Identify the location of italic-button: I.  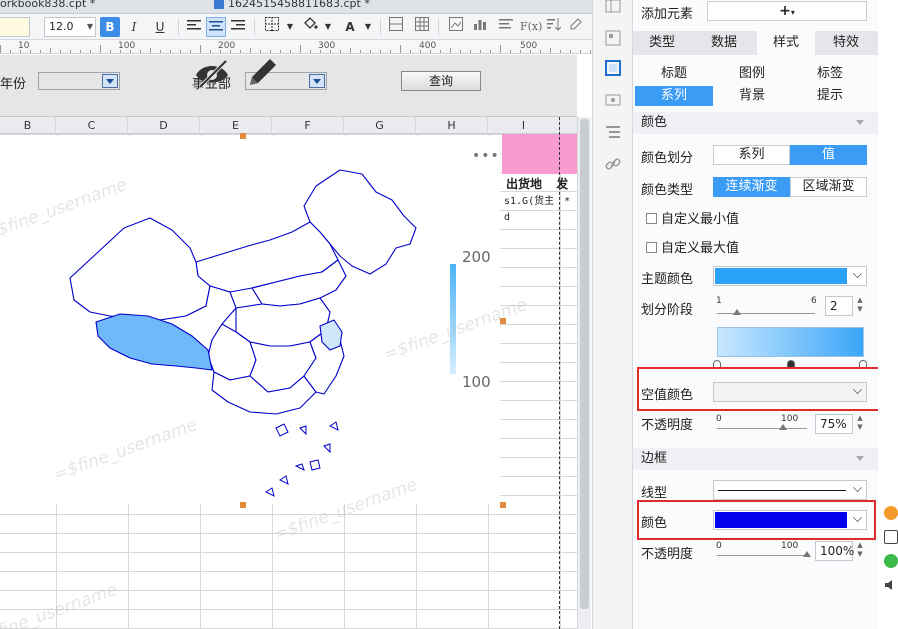
(134, 27).